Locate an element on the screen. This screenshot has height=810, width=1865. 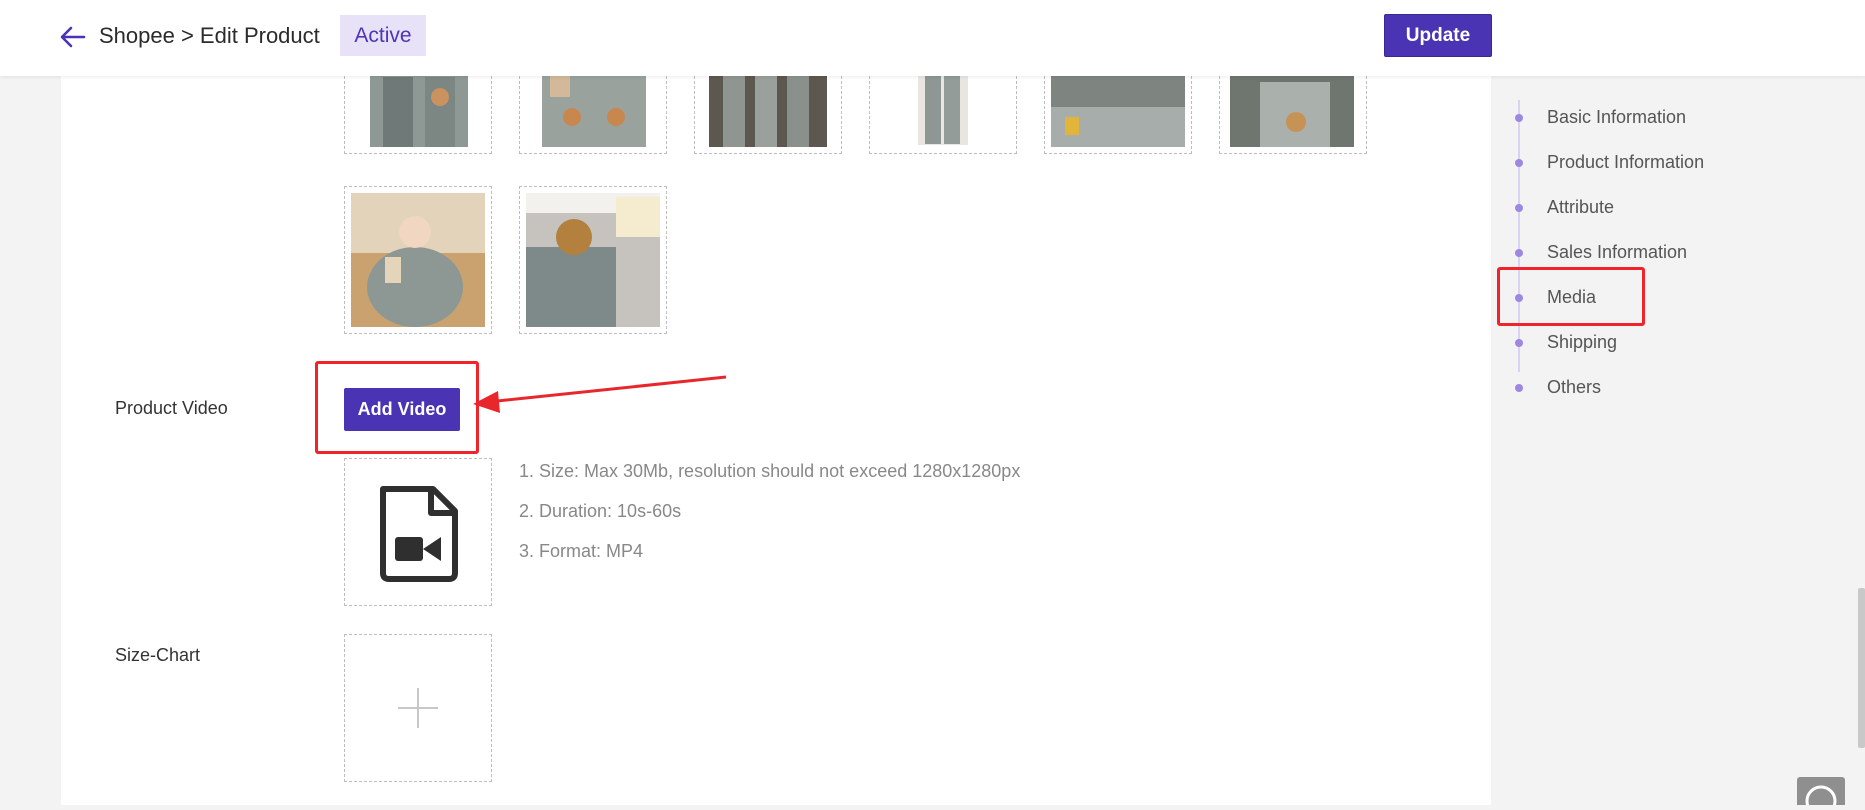
size-chart-label: Size-Chart is located at coordinates (158, 655).